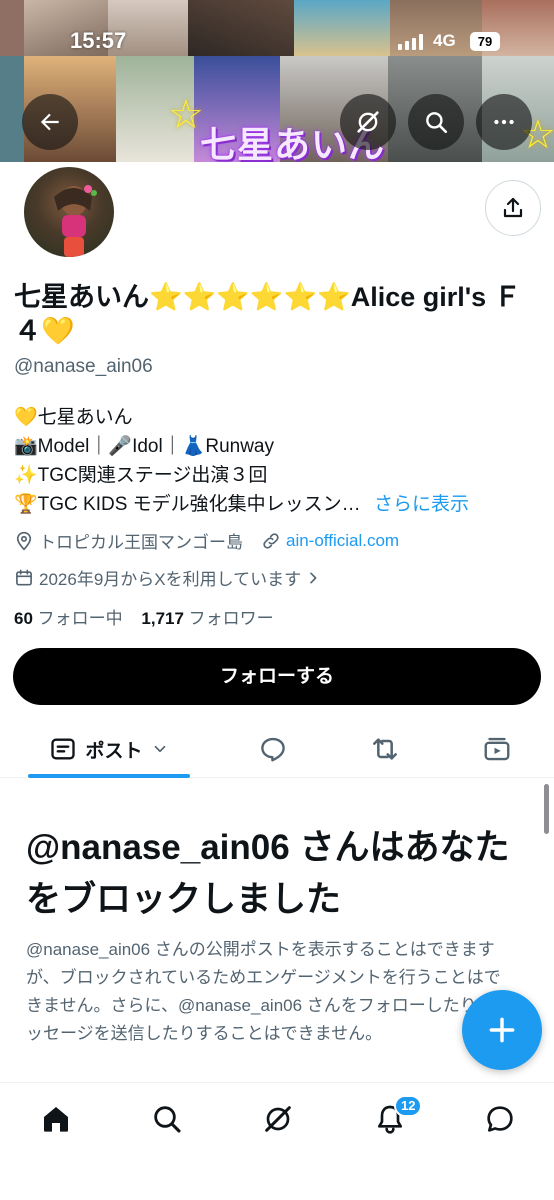  I want to click on compose-post-button, so click(502, 1030).